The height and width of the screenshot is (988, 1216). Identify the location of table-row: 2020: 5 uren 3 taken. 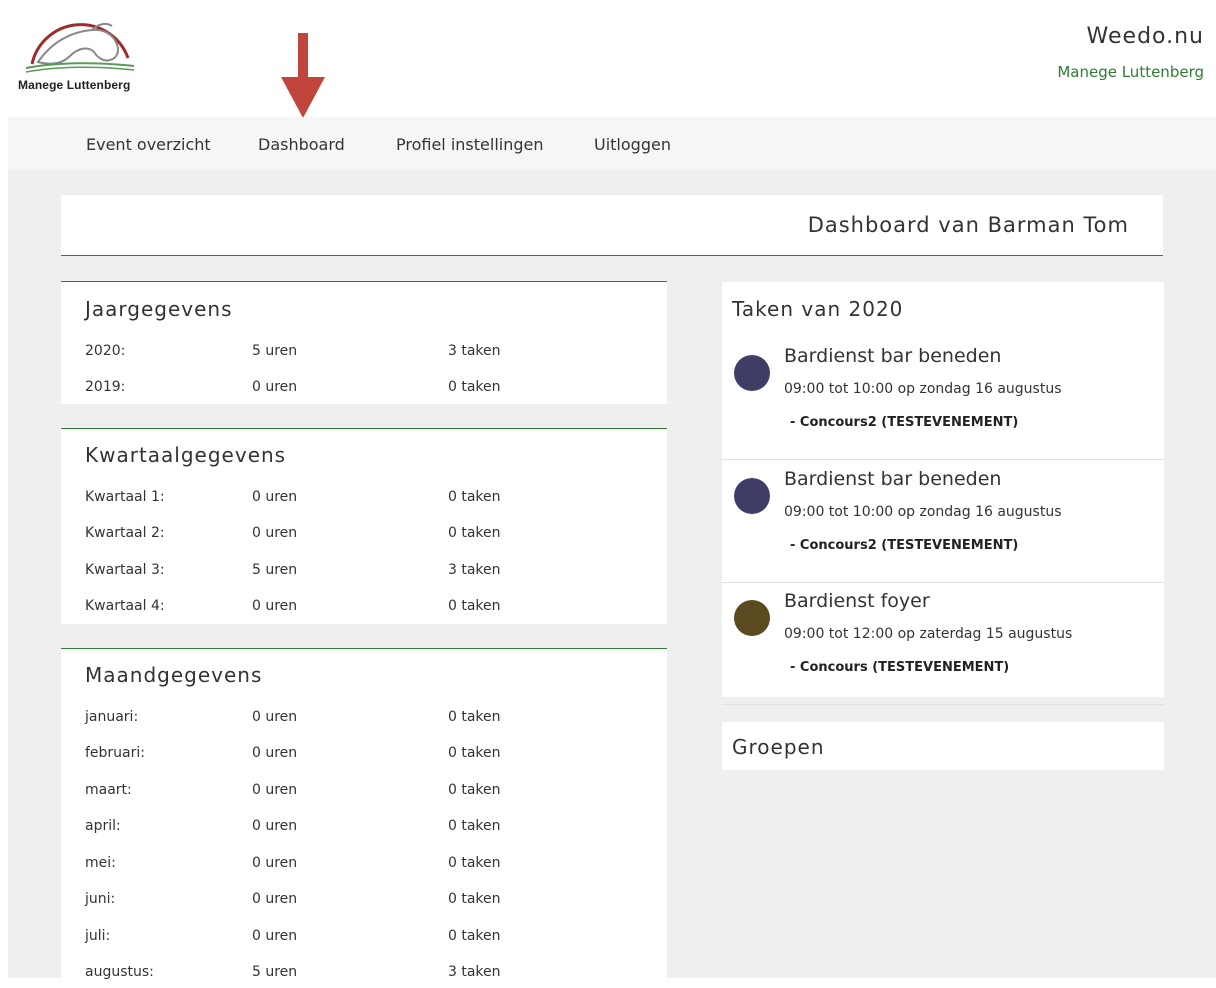
(364, 355).